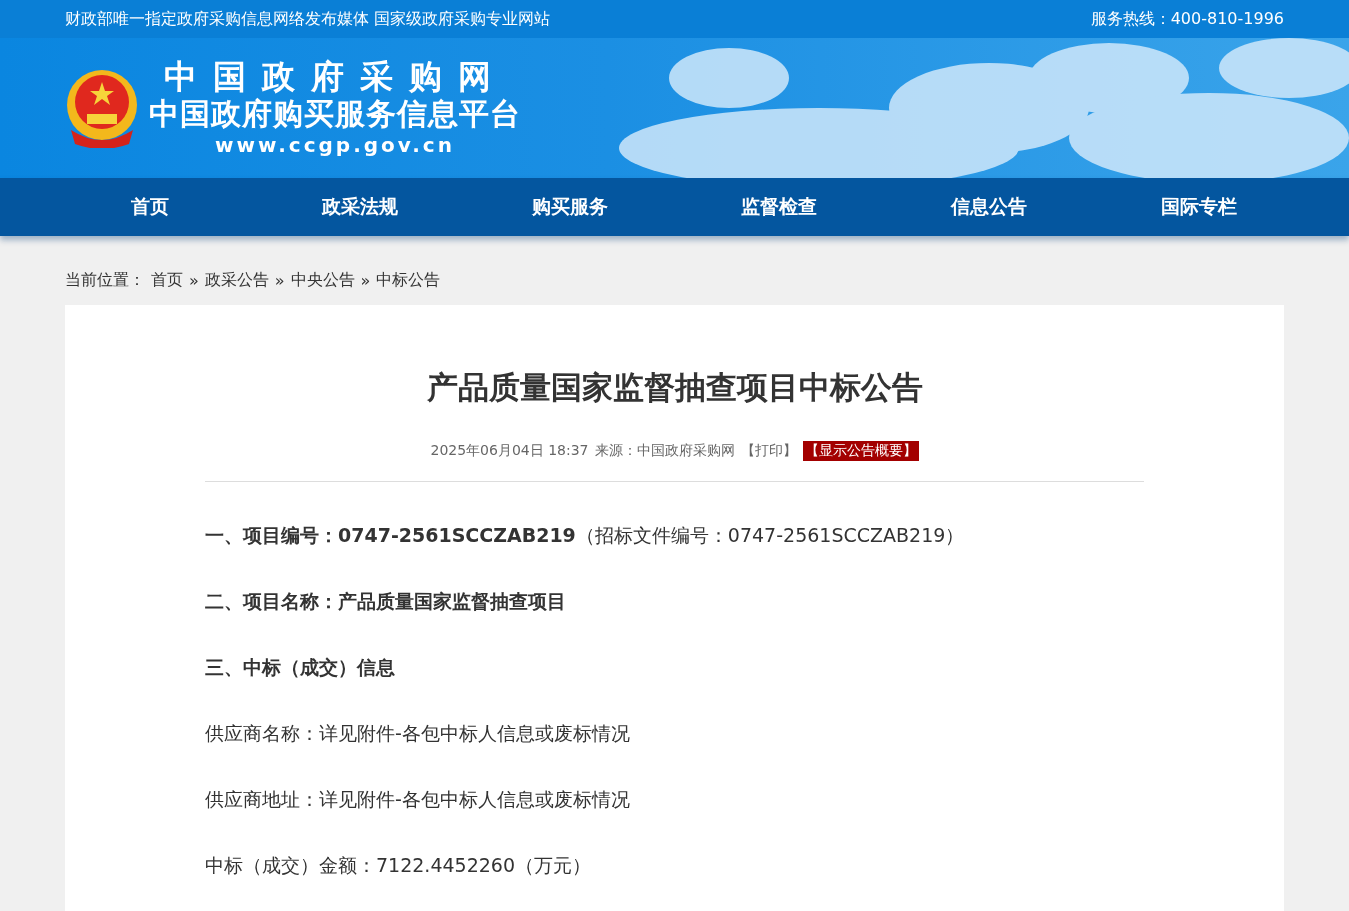 This screenshot has height=911, width=1349. Describe the element at coordinates (860, 451) in the screenshot. I see `show-summary-button: 【显示公告概要】` at that location.